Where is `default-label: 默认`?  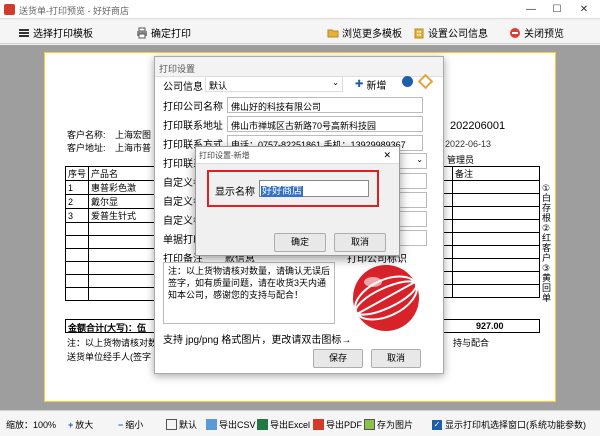
default-label: 默认 is located at coordinates (188, 425).